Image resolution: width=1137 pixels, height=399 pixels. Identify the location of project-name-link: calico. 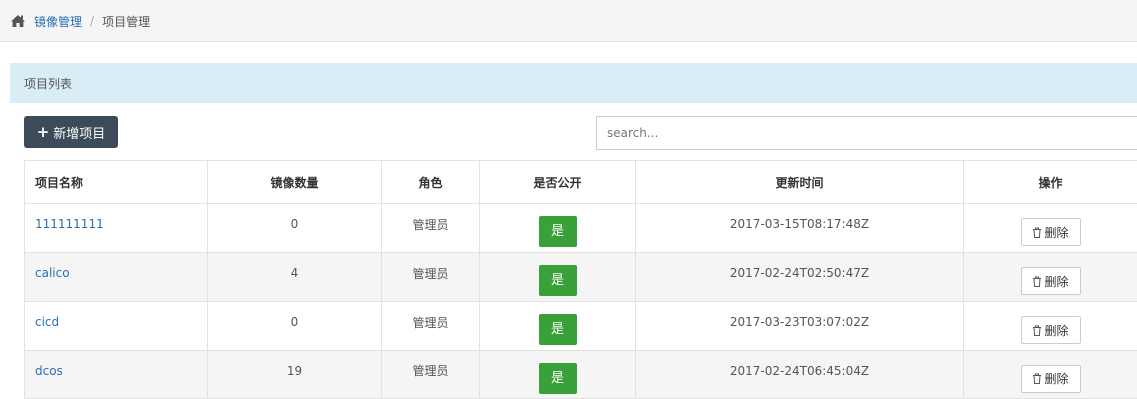
(52, 273).